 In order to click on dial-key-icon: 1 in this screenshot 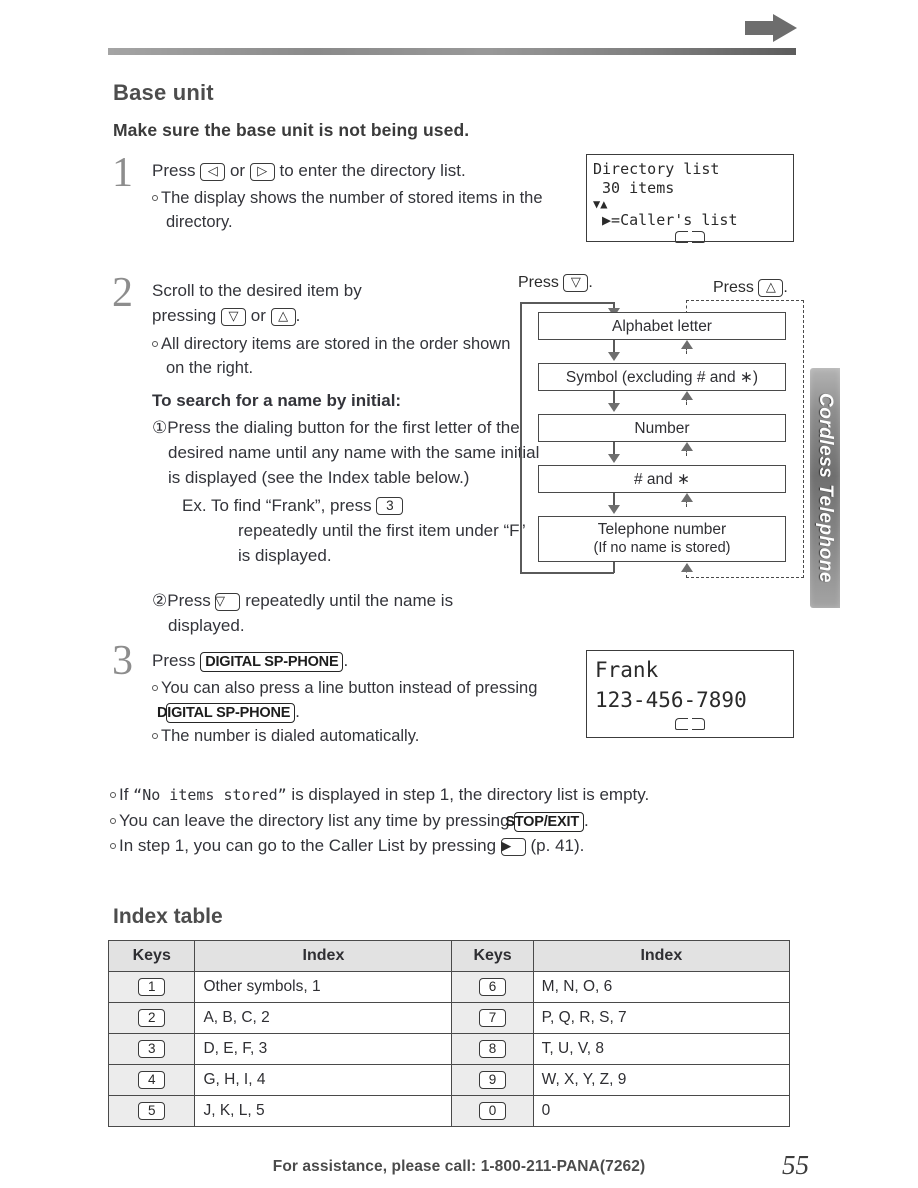, I will do `click(152, 986)`.